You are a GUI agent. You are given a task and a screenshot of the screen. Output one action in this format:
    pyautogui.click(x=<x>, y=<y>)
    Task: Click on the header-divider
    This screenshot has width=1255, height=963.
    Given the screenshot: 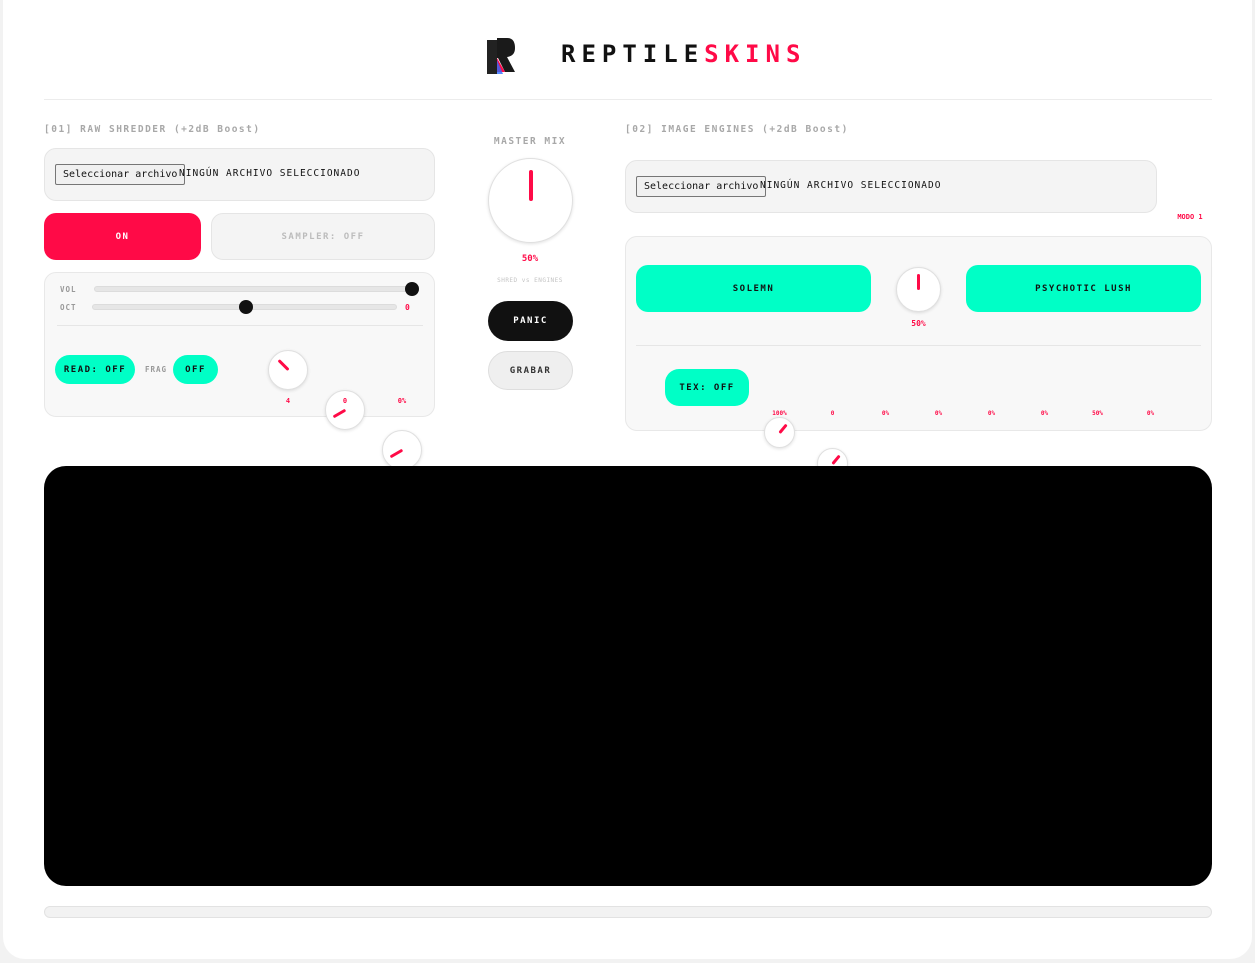 What is the action you would take?
    pyautogui.click(x=628, y=99)
    